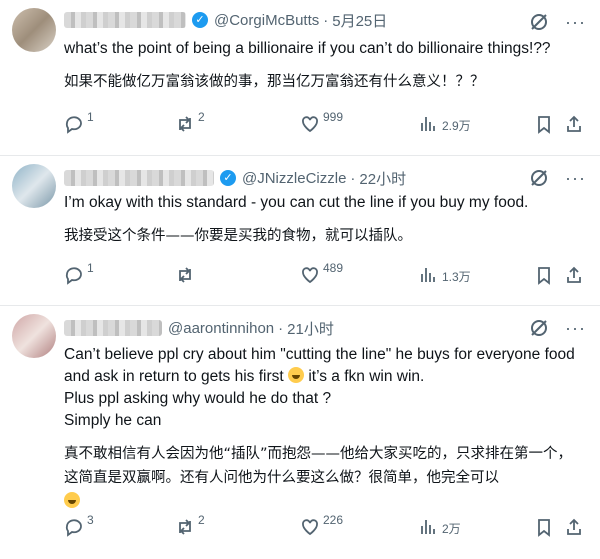  I want to click on views-button: 1.3万, so click(444, 275).